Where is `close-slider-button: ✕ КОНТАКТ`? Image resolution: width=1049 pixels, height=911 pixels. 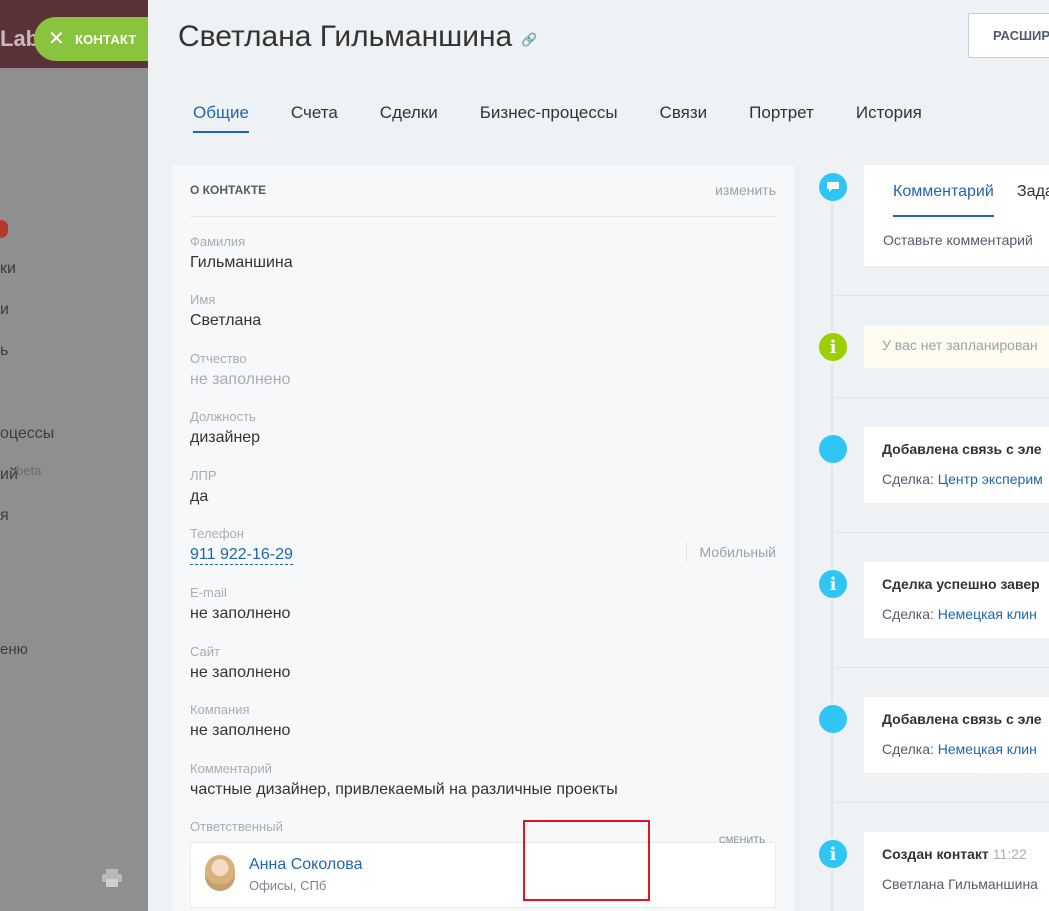 close-slider-button: ✕ КОНТАКТ is located at coordinates (91, 39).